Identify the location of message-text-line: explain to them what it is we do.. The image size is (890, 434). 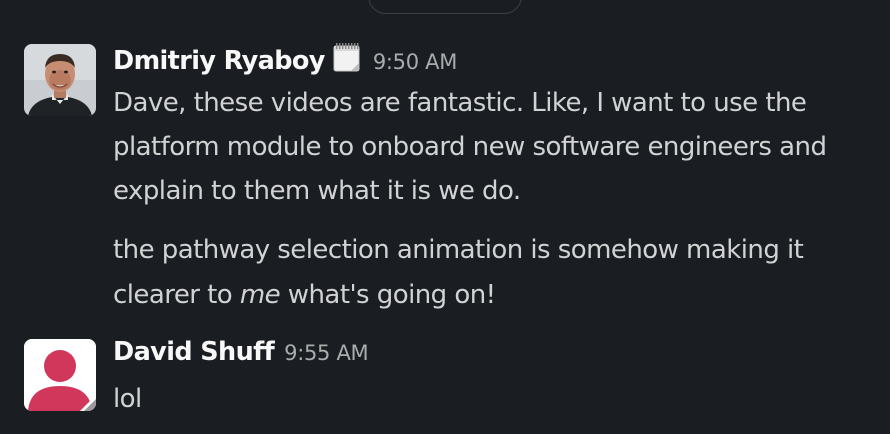
(317, 191).